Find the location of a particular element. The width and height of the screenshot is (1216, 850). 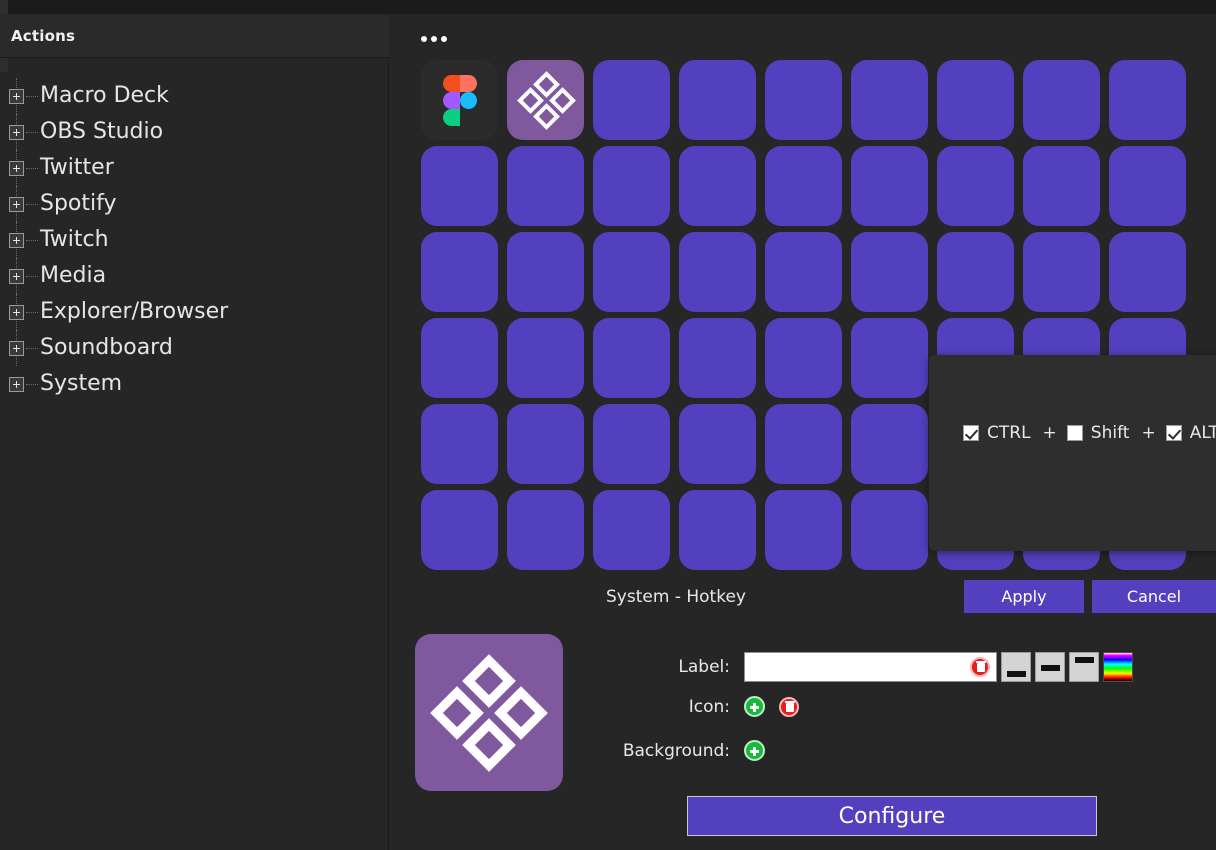

sidebar-item-label: Spotify is located at coordinates (78, 203).